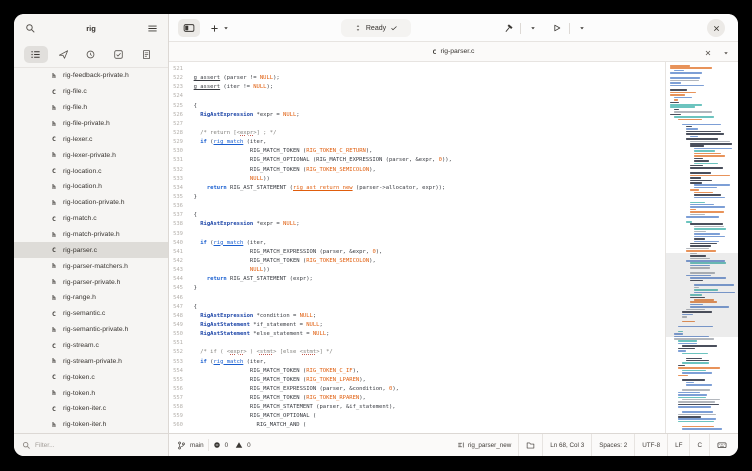 Image resolution: width=752 pixels, height=471 pixels. What do you see at coordinates (176, 298) in the screenshot?
I see `line-number: 546` at bounding box center [176, 298].